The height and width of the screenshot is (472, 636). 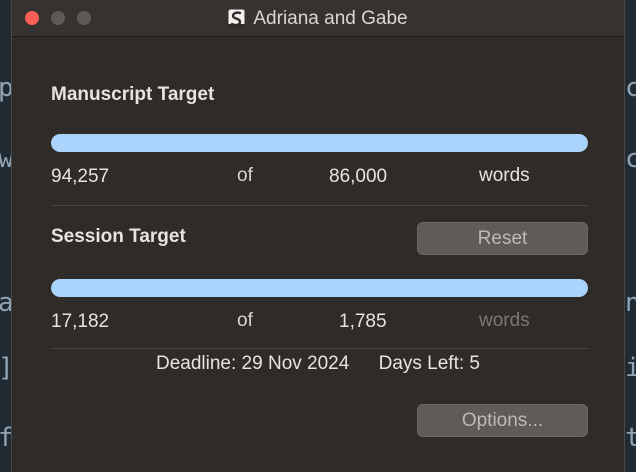 What do you see at coordinates (429, 363) in the screenshot?
I see `days-left-label: Days Left: 5` at bounding box center [429, 363].